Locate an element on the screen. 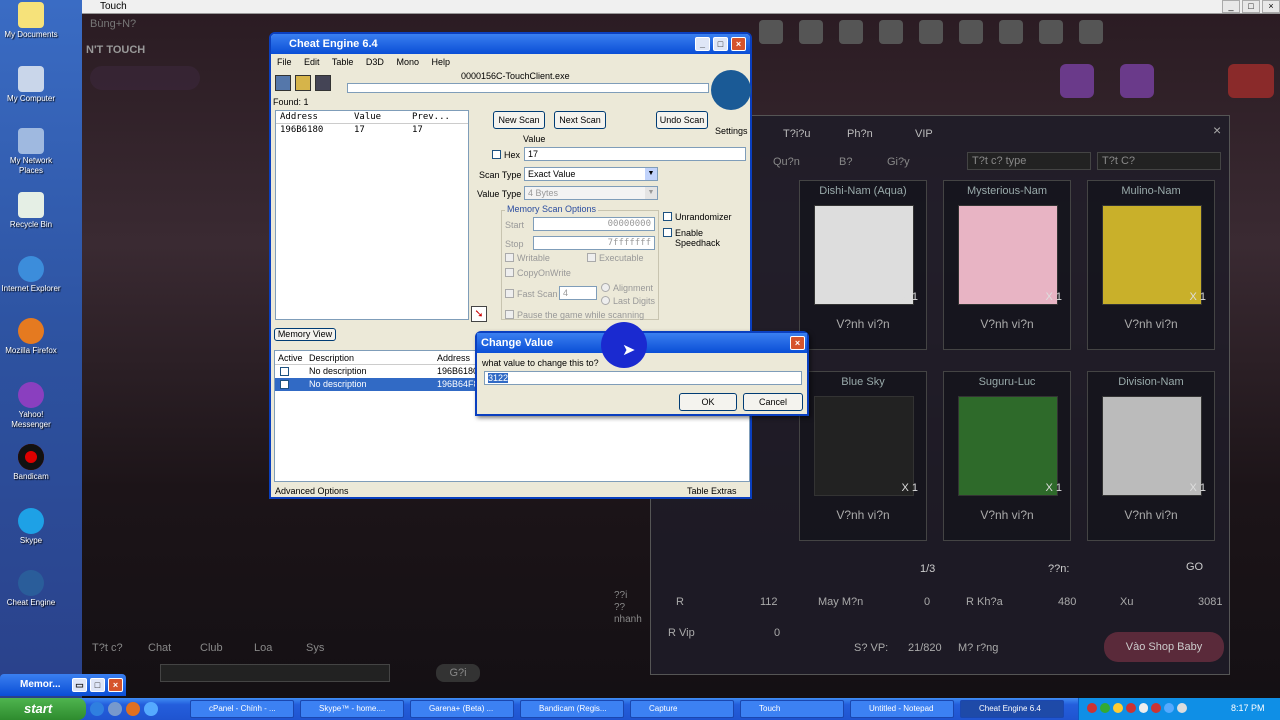 The width and height of the screenshot is (1280, 720). settings-label: Settings is located at coordinates (731, 131).